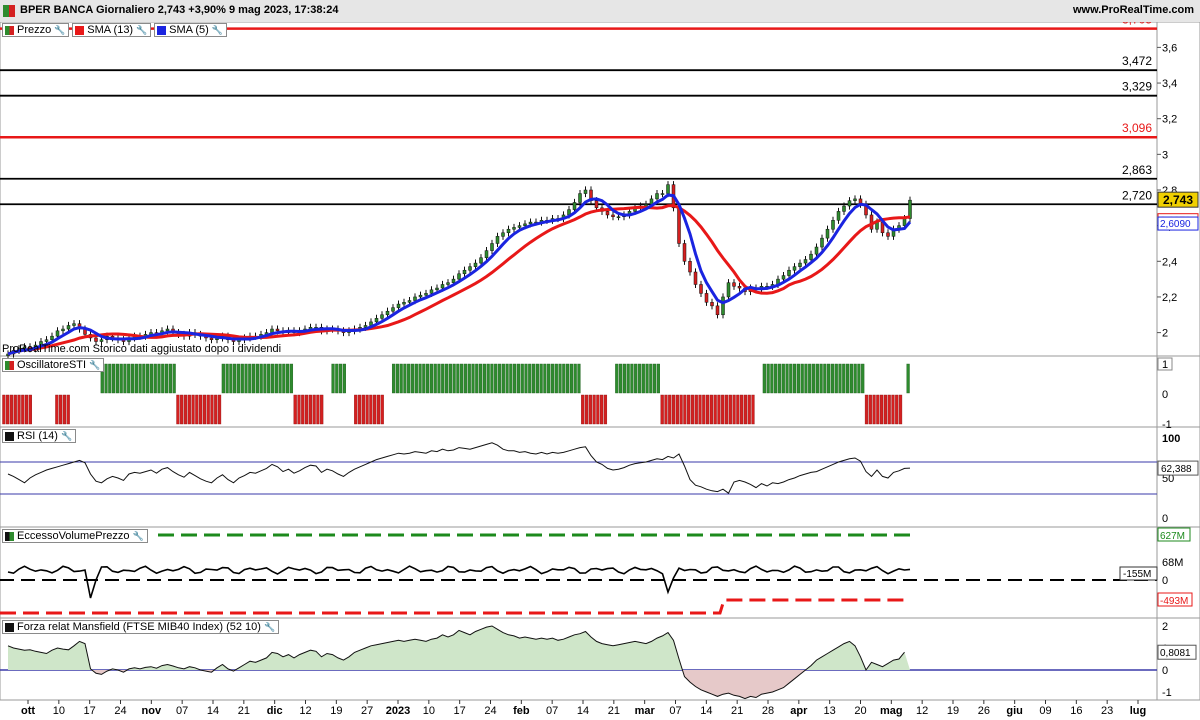  I want to click on x-tick-label: 14, so click(706, 711).